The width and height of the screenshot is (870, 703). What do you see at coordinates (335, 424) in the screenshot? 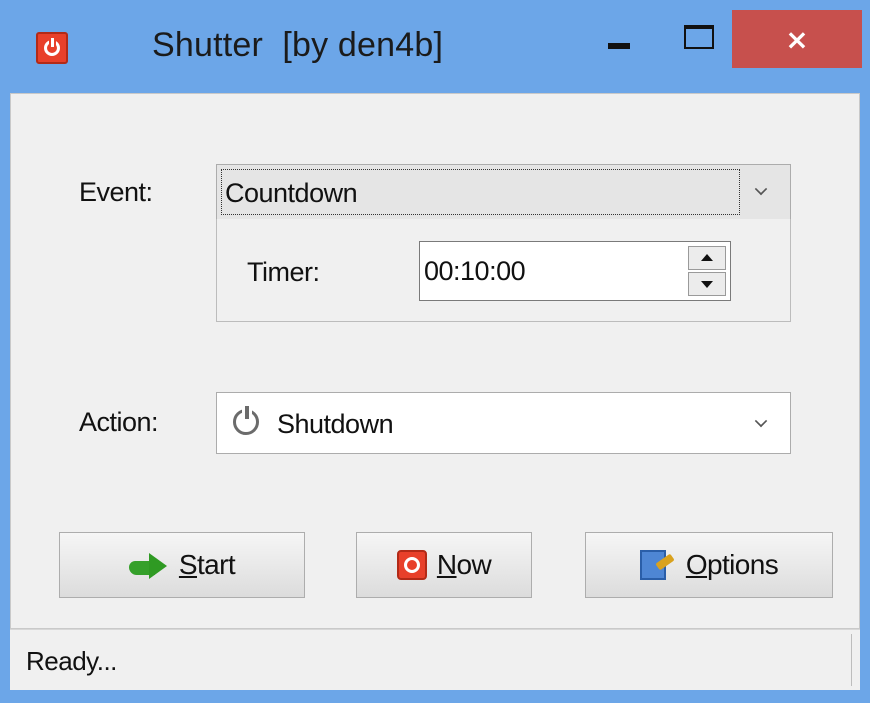
I see `action-value: Shutdown` at bounding box center [335, 424].